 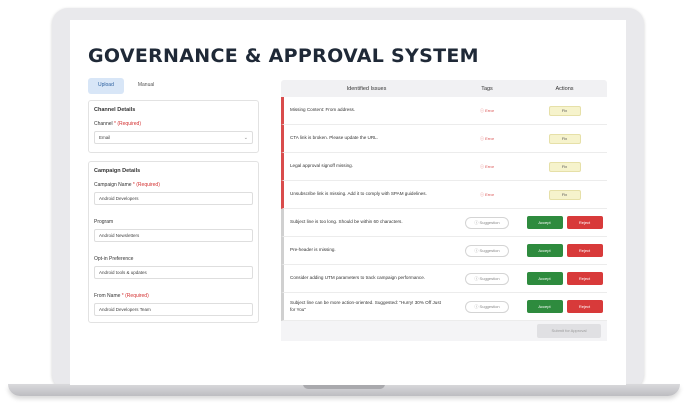 I want to click on program-label: Program, so click(x=104, y=222).